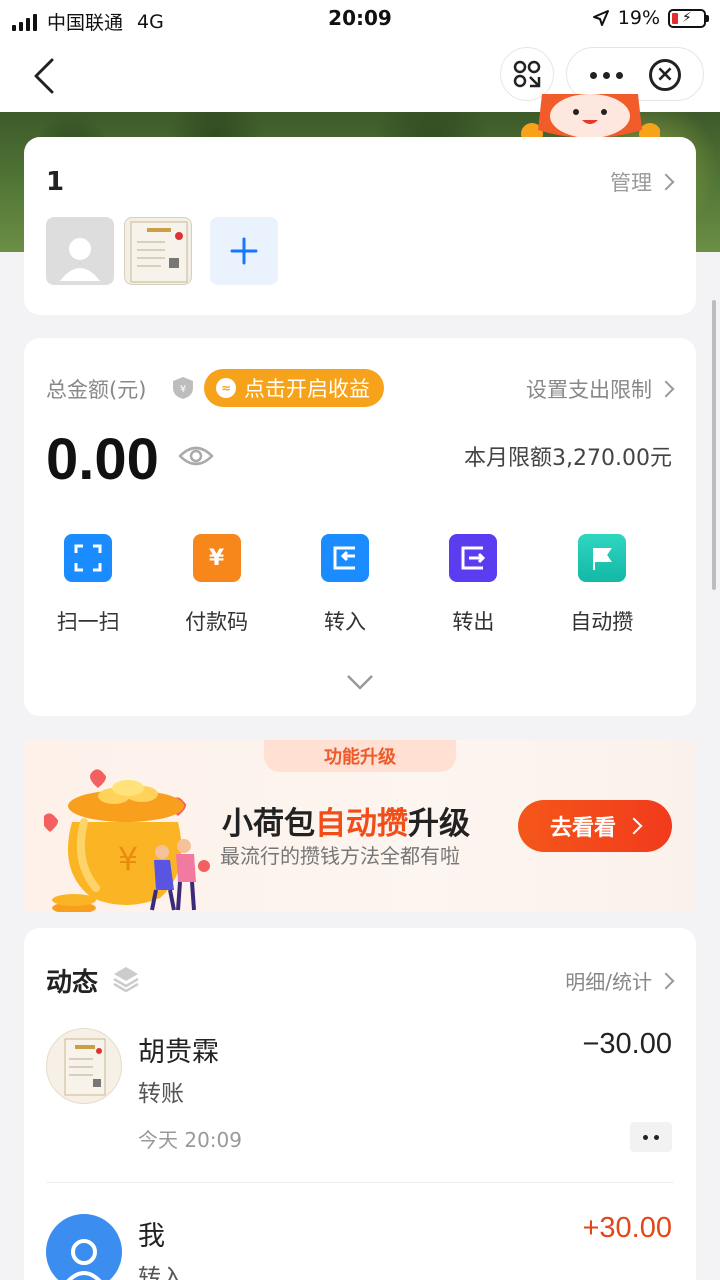 The image size is (720, 1280). I want to click on tx-name: 胡贵霖, so click(178, 1052).